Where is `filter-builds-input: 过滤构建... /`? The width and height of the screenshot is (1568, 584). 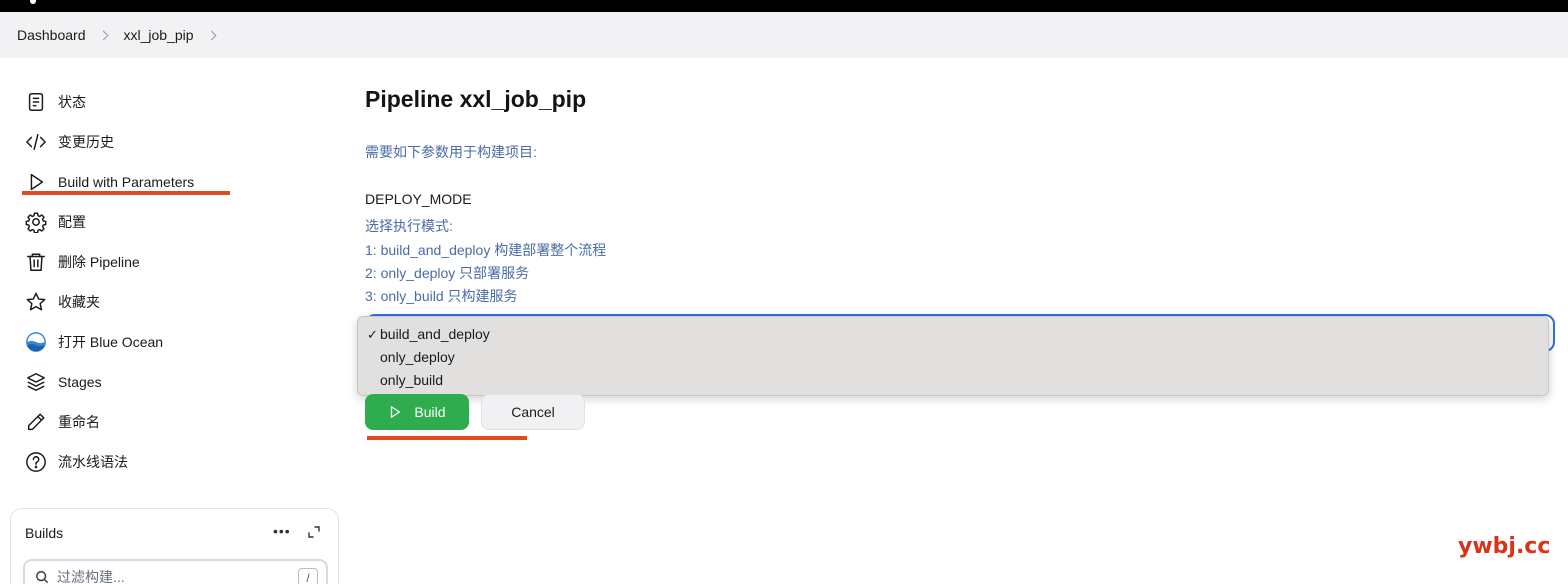 filter-builds-input: 过滤构建... / is located at coordinates (175, 571).